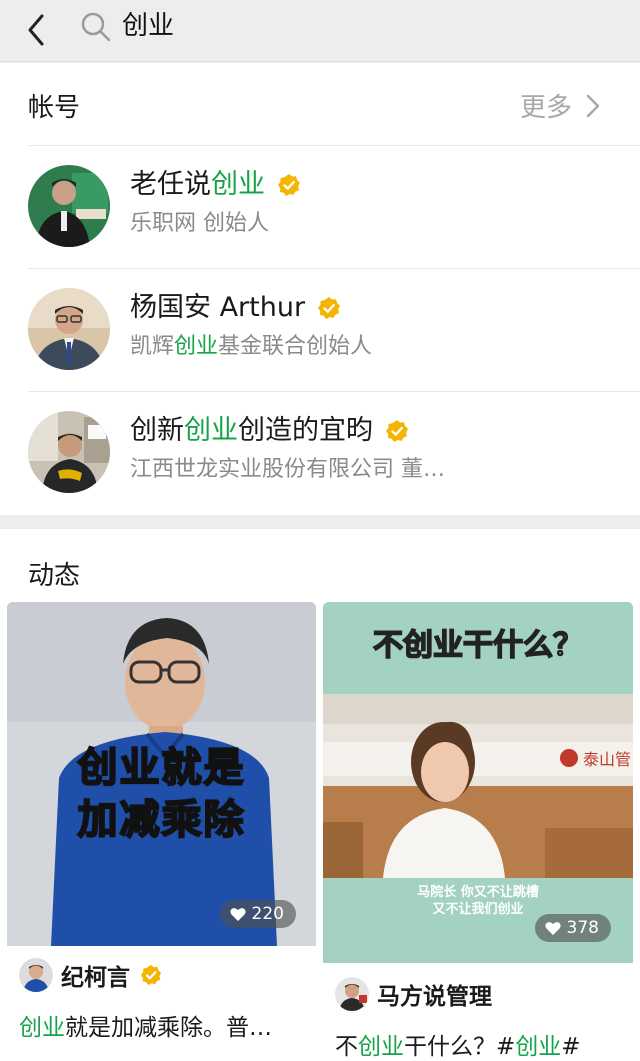 Image resolution: width=640 pixels, height=1061 pixels. I want to click on more-label: 更多, so click(545, 108).